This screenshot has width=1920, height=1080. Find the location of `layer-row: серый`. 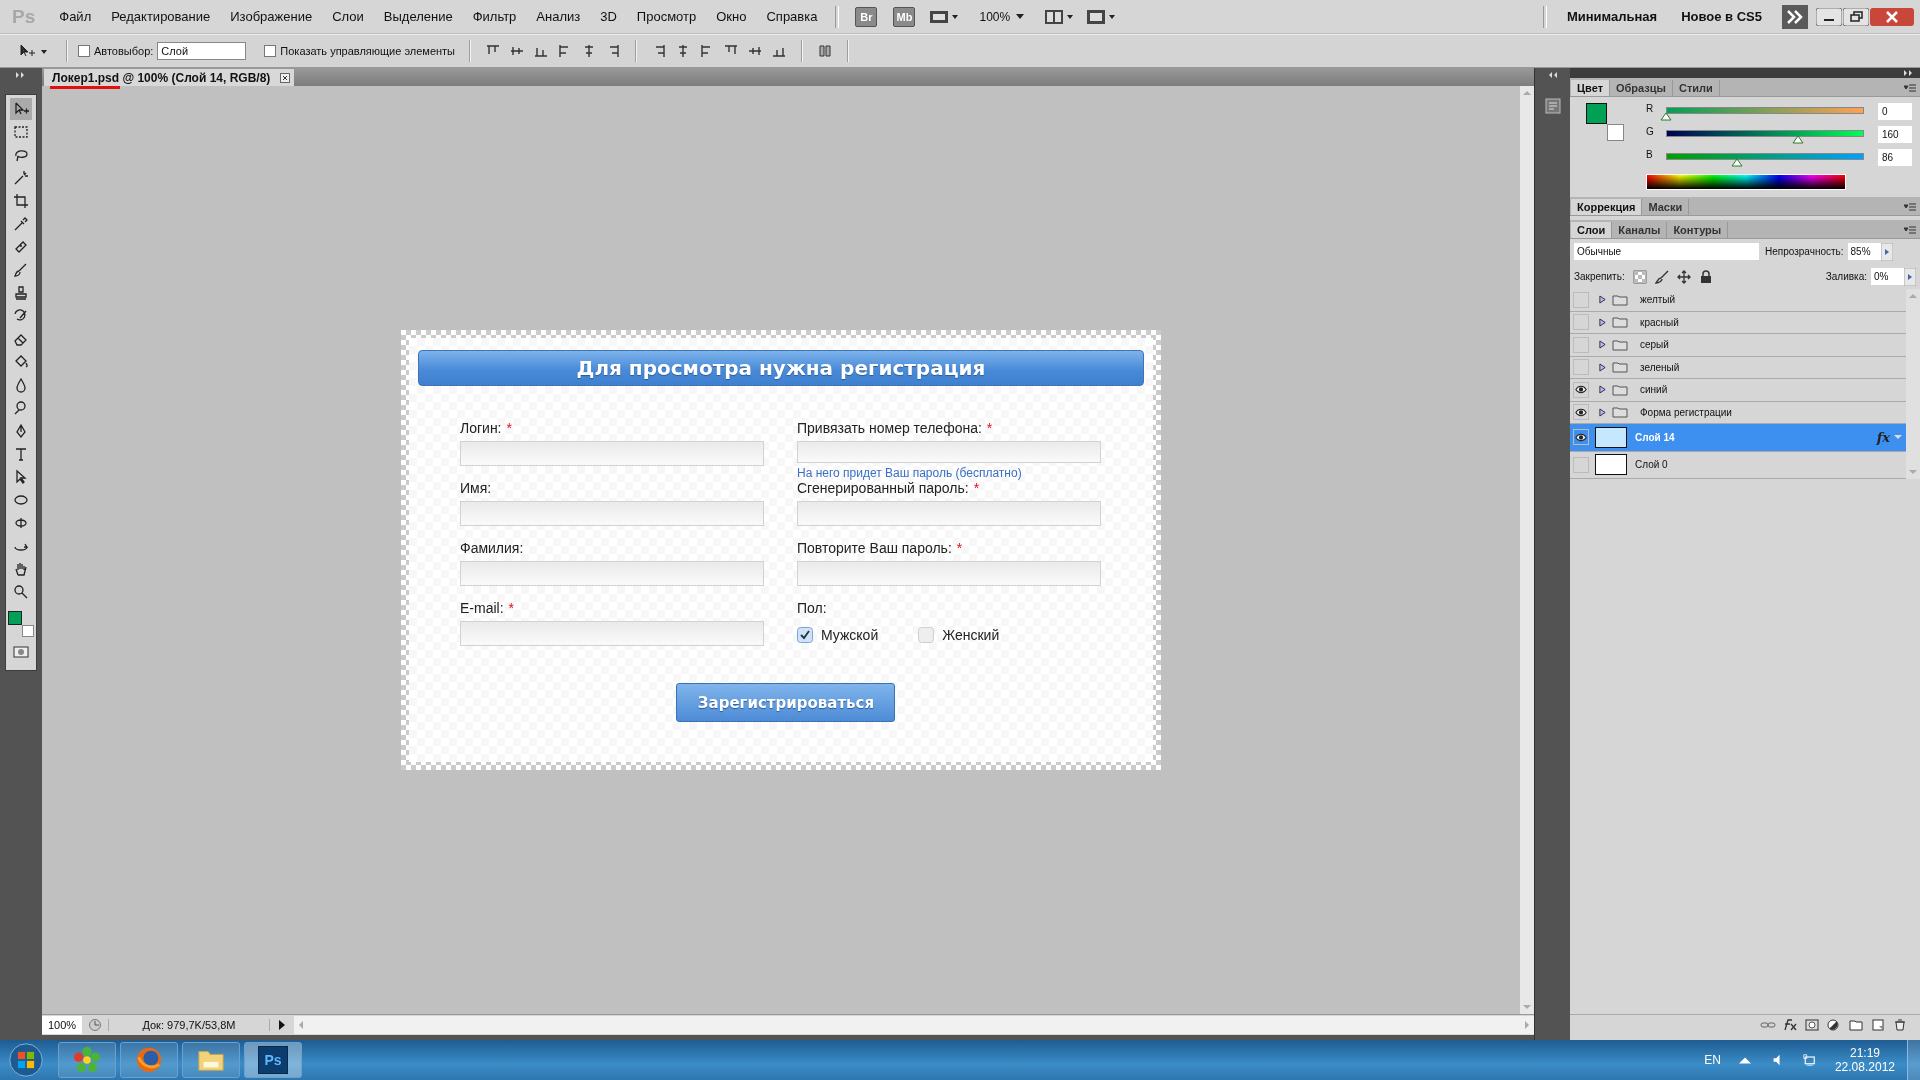

layer-row: серый is located at coordinates (1738, 345).